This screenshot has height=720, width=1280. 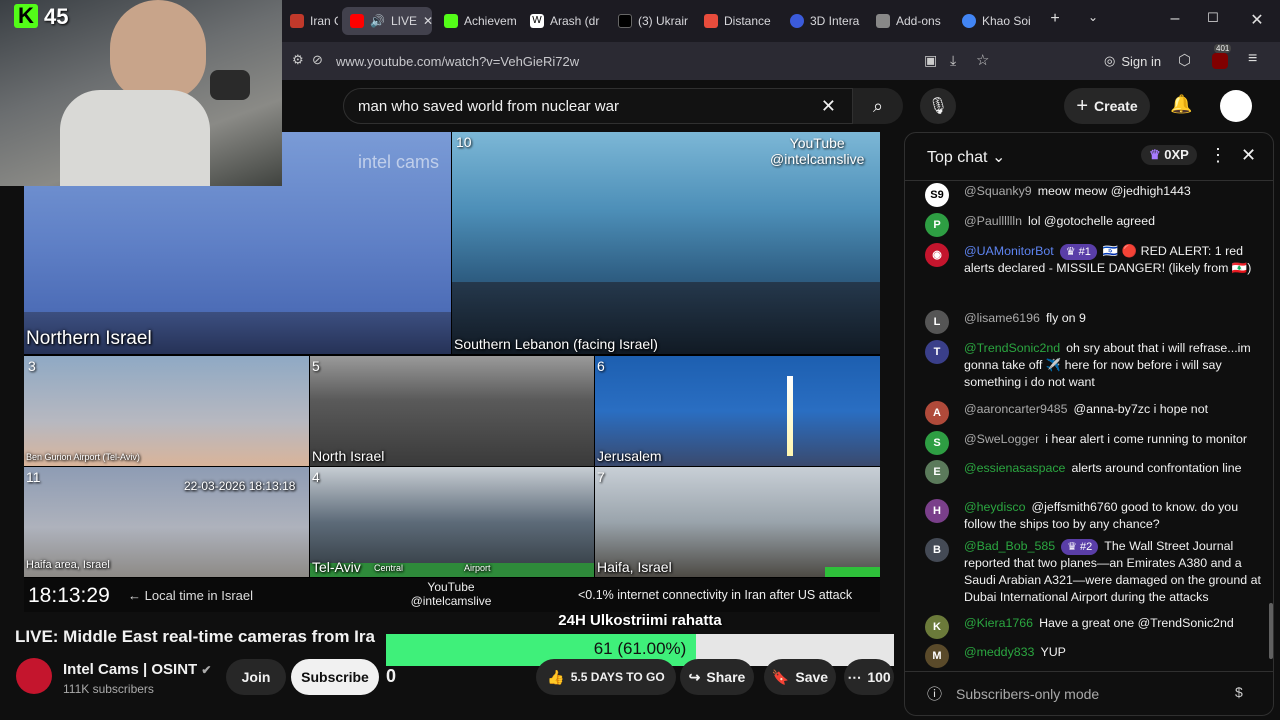 I want to click on tab-iran-guar: Iran Guar, so click(x=310, y=21).